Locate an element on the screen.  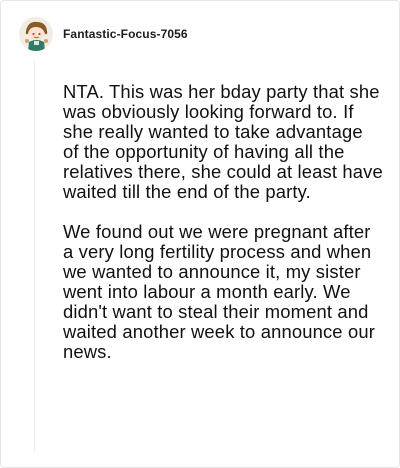
username-link: Fantastic-Focus-7056 is located at coordinates (125, 34).